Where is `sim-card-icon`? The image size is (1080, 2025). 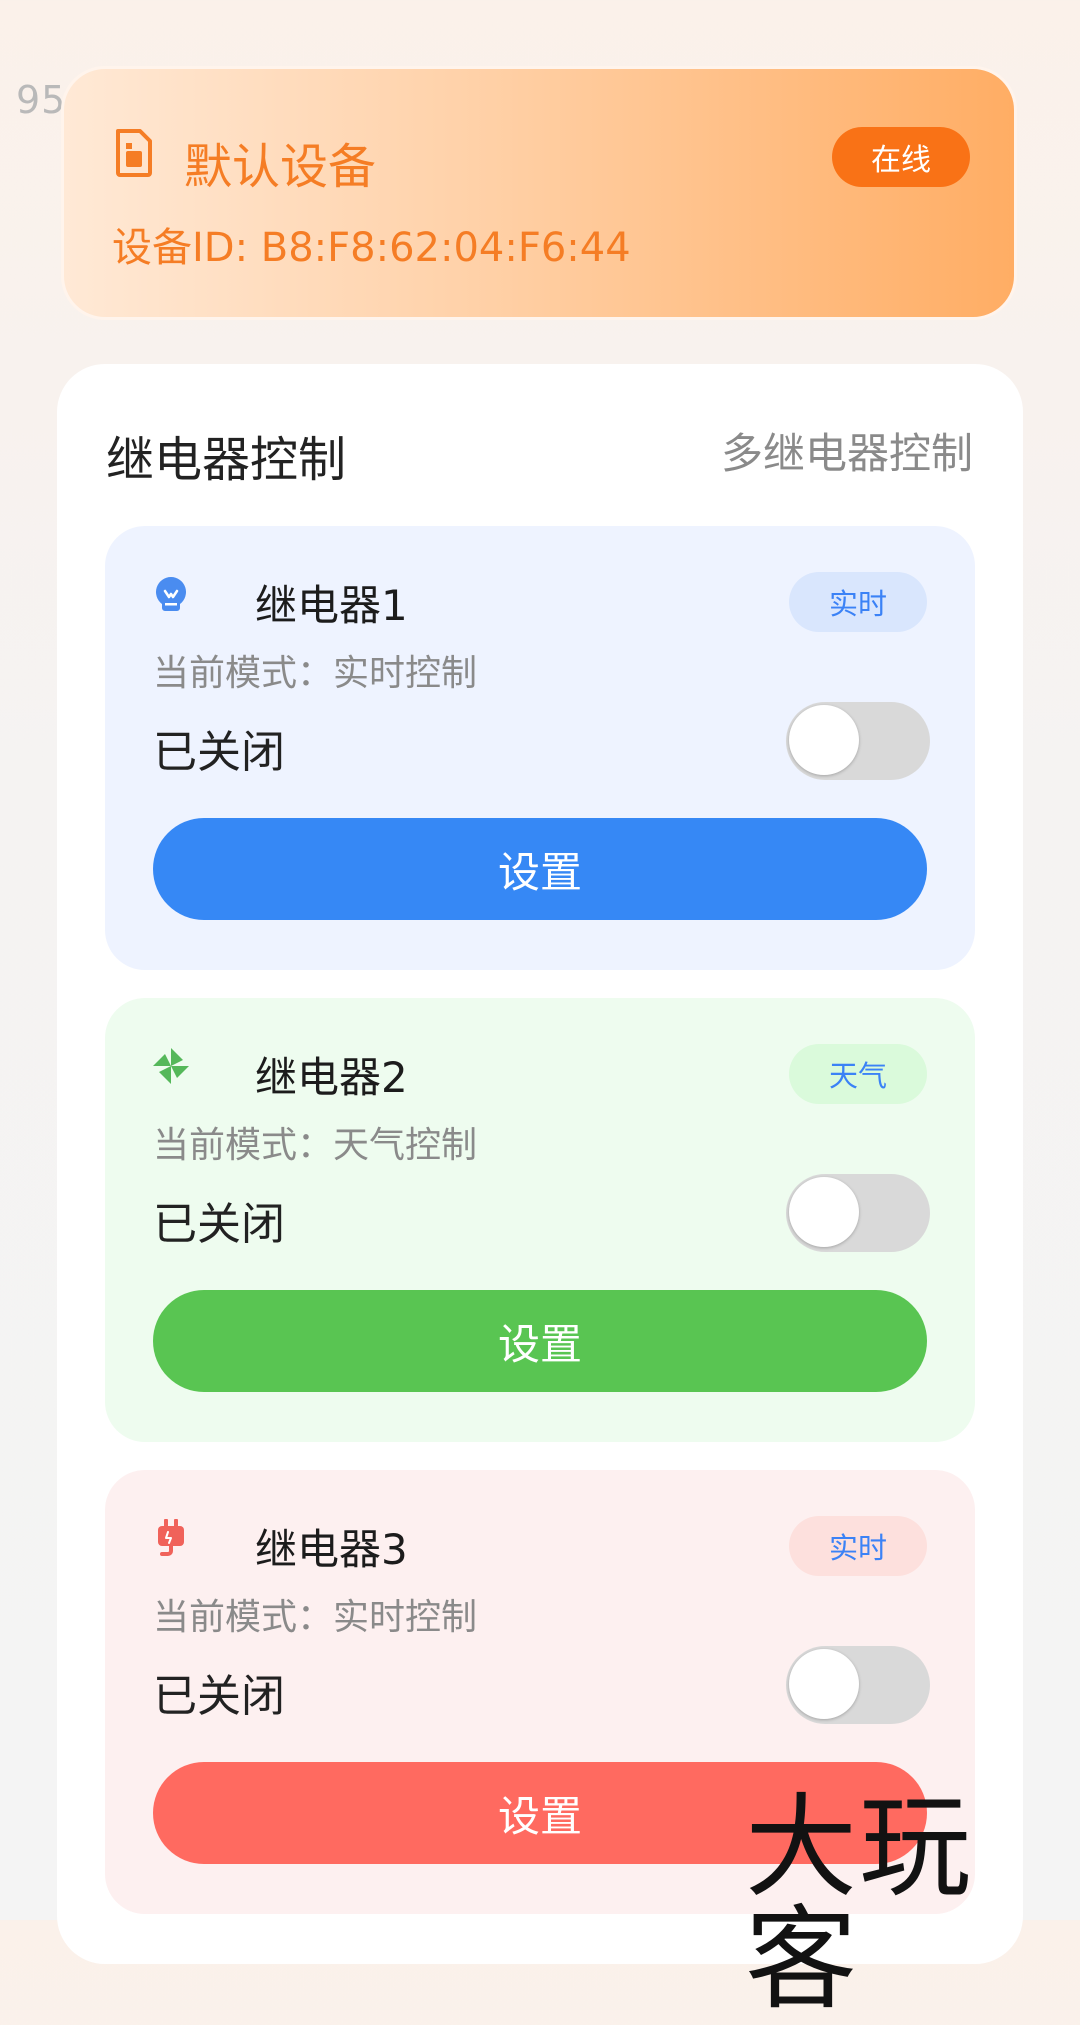
sim-card-icon is located at coordinates (134, 153).